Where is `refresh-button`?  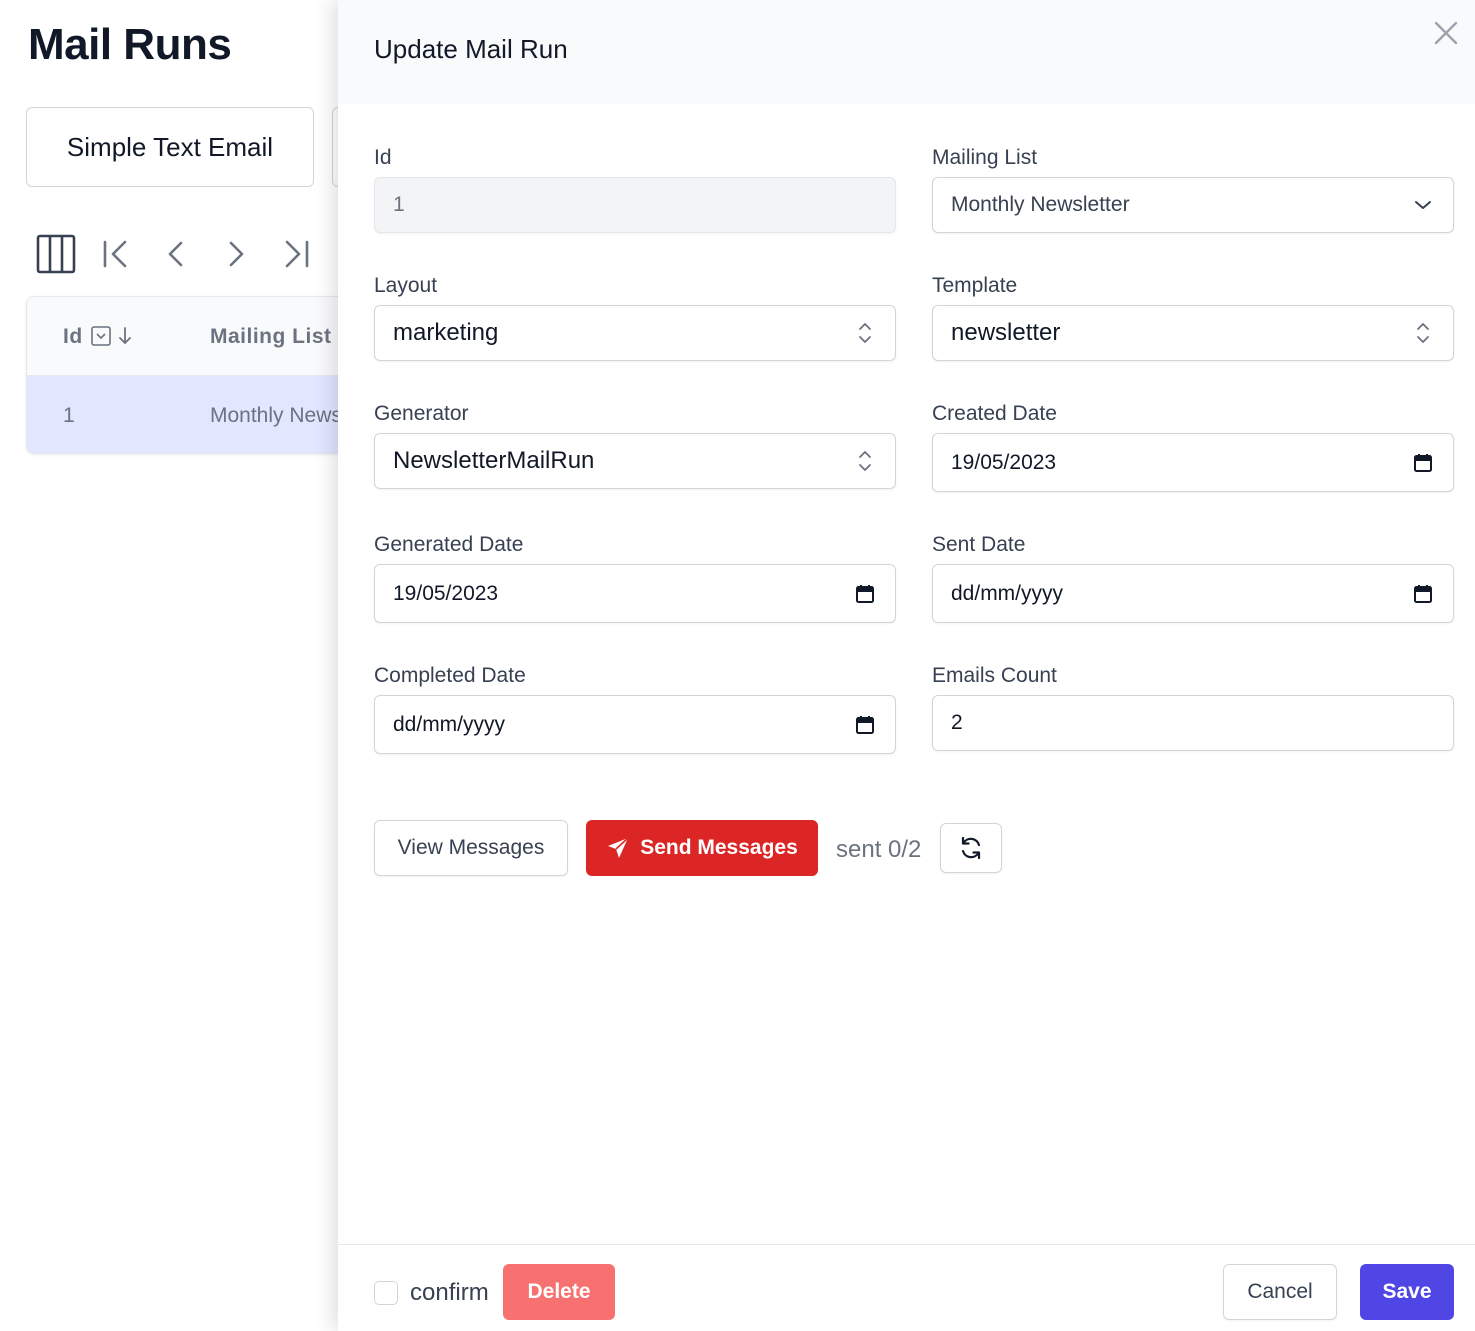 refresh-button is located at coordinates (971, 848).